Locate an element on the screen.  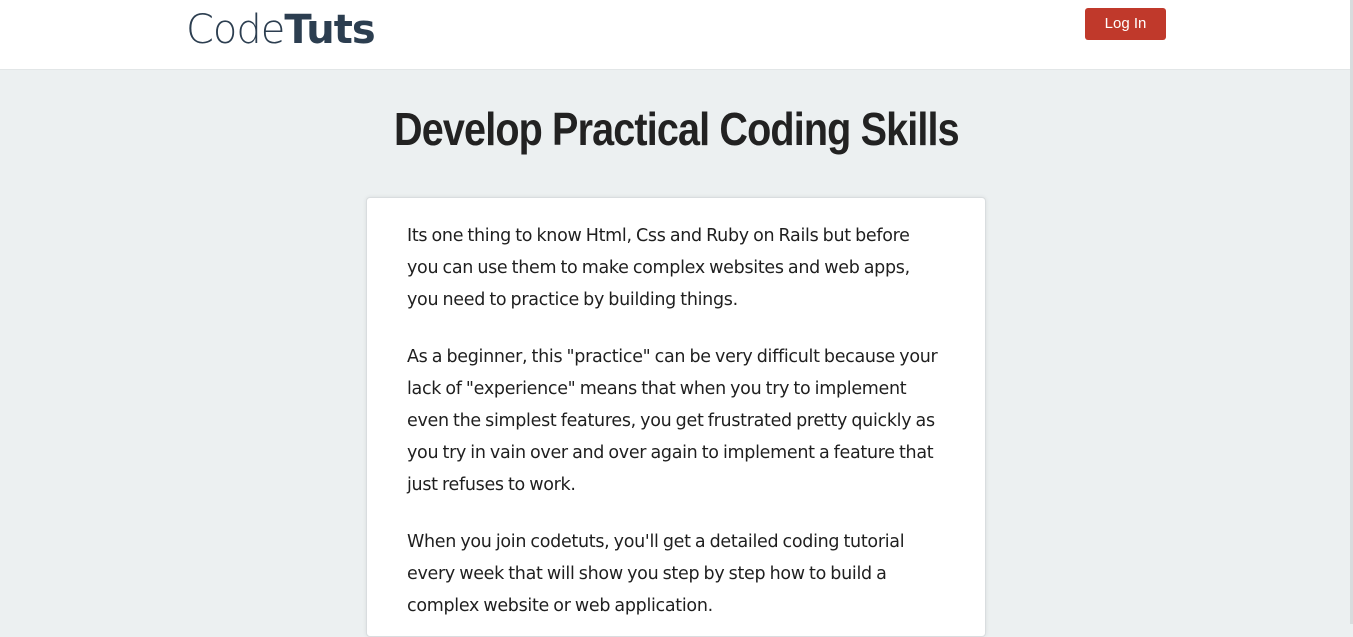
top-navbar: CodeTuts Log In is located at coordinates (676, 35).